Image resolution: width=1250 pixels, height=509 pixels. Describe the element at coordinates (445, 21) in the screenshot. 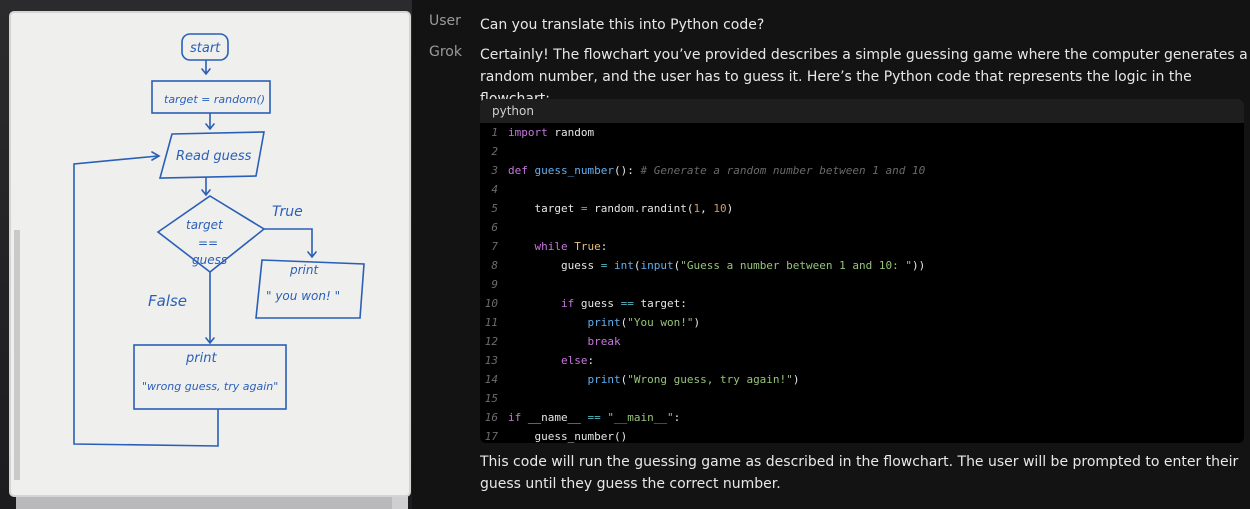

I see `user-role-label: User` at that location.